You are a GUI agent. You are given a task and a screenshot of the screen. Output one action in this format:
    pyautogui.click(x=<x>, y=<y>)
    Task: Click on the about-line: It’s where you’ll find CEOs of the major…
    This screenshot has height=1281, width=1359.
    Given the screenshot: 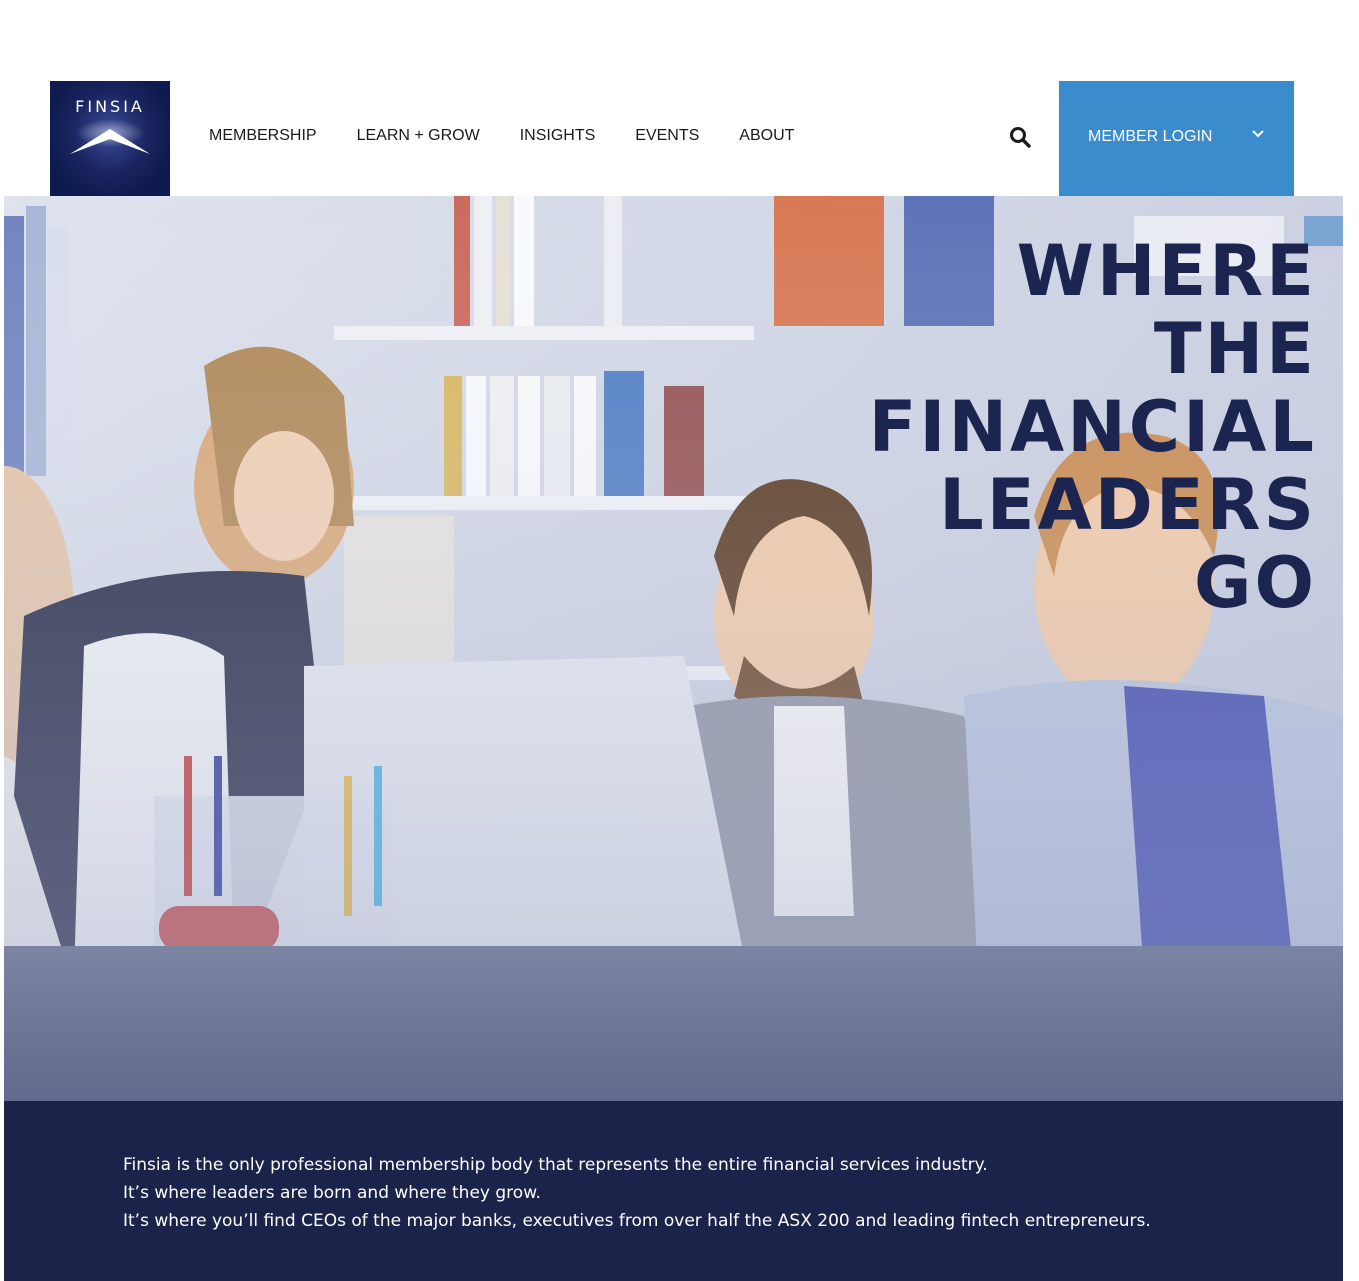 What is the action you would take?
    pyautogui.click(x=637, y=1221)
    